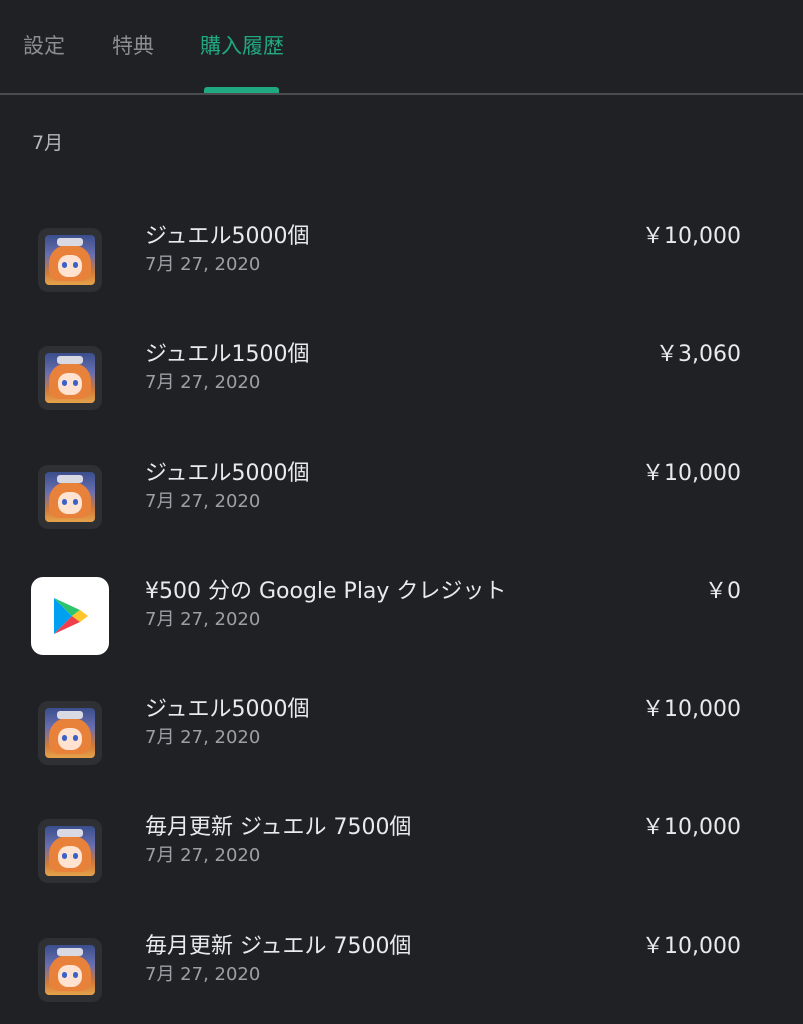  I want to click on tab-settings: 設定, so click(44, 45).